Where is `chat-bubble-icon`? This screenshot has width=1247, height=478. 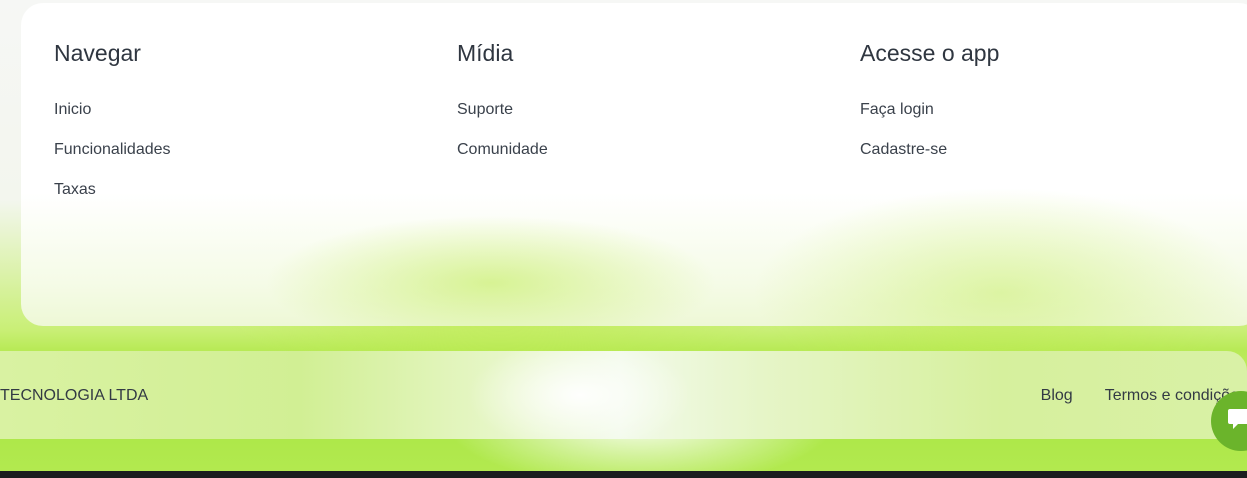 chat-bubble-icon is located at coordinates (1237, 419).